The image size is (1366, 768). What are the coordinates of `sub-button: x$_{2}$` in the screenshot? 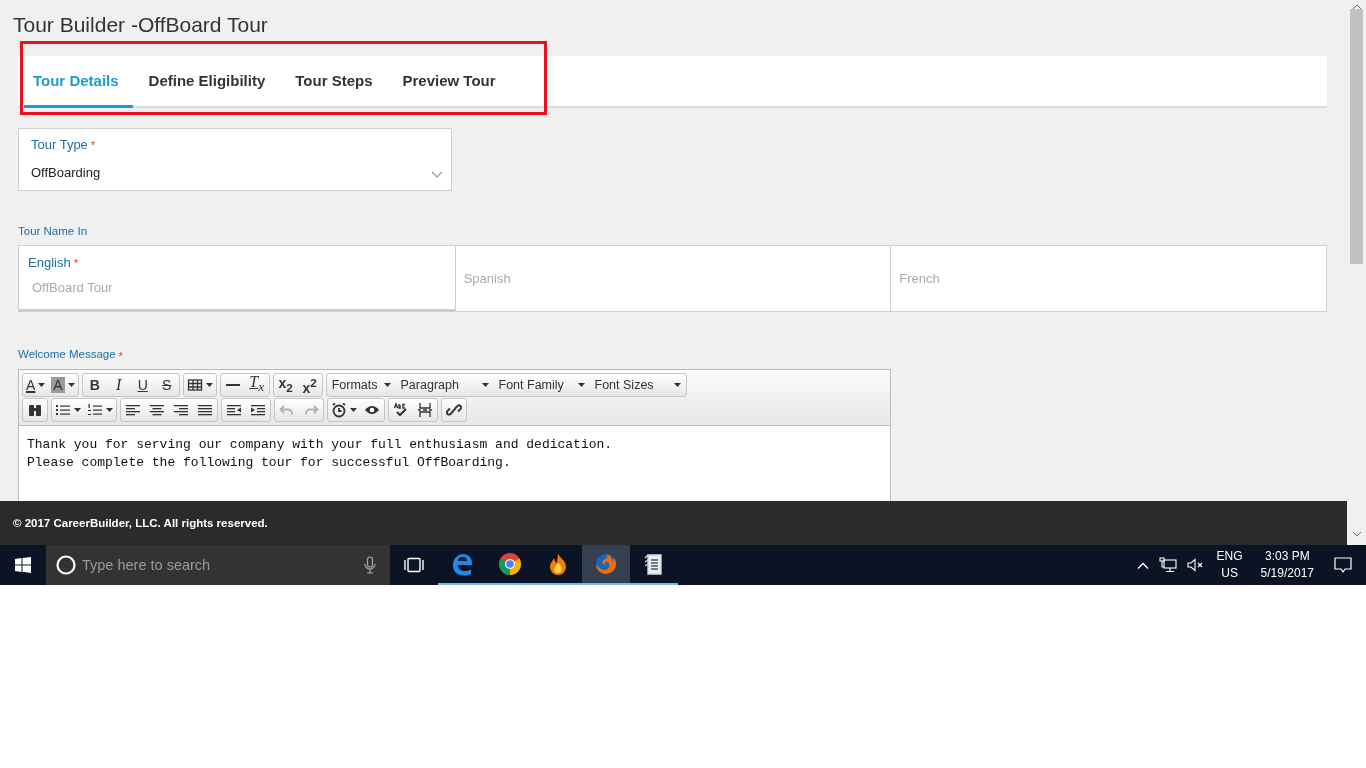 It's located at (285, 385).